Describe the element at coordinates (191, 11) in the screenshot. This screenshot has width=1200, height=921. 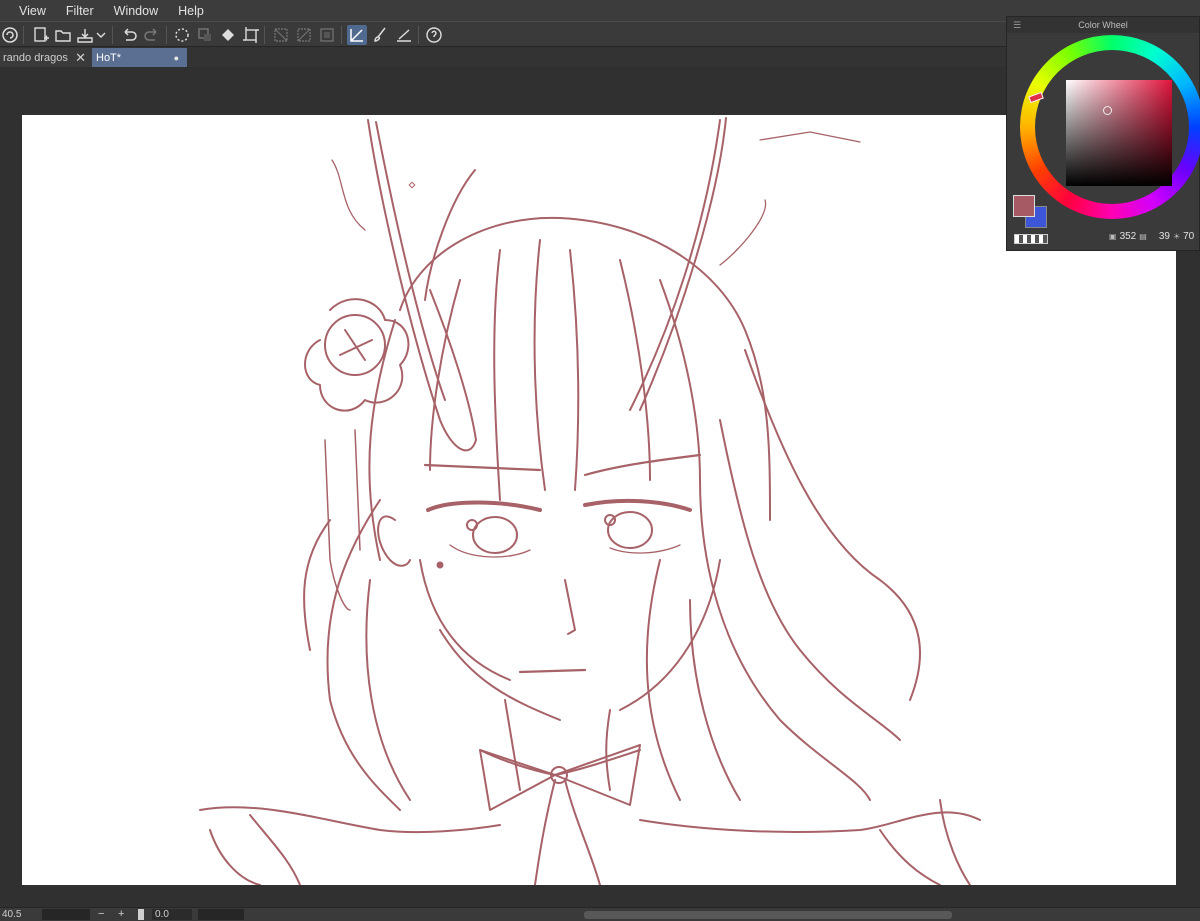
I see `menu-help: Help` at that location.